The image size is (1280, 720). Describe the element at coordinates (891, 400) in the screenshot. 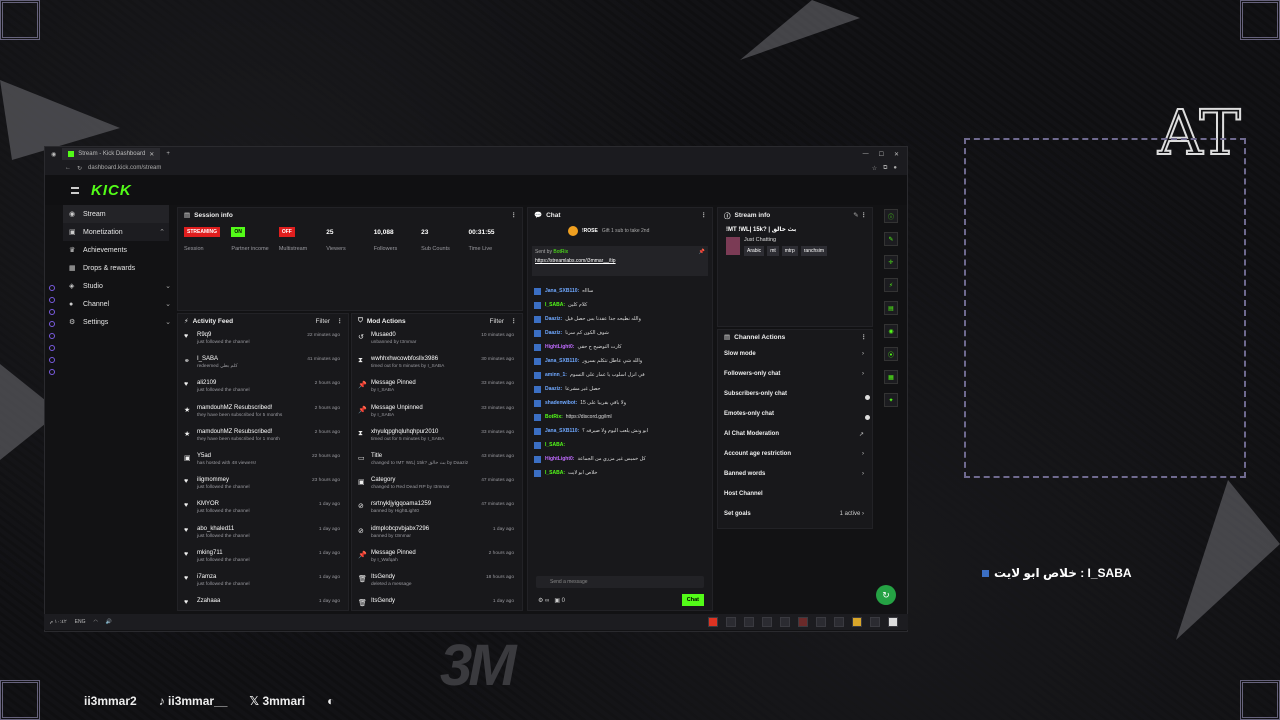

I see `wrench-icon: ✦` at that location.